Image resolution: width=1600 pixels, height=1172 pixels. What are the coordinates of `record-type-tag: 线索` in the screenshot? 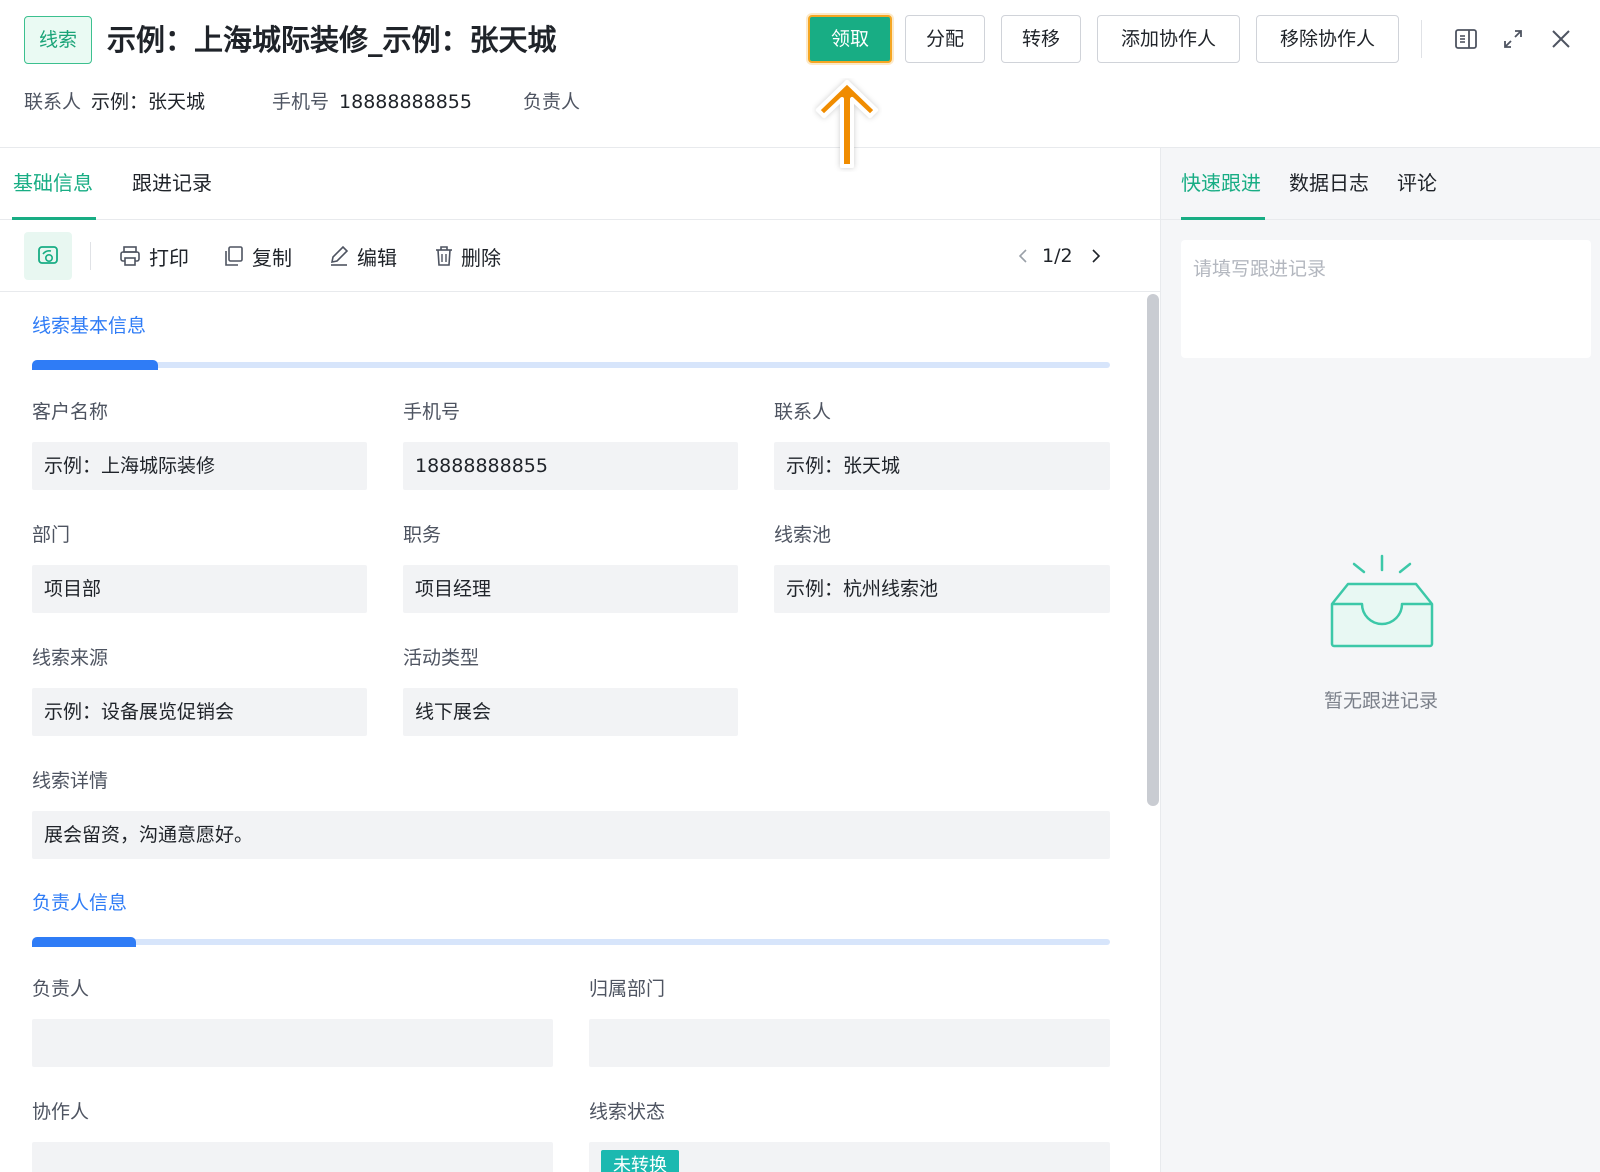 It's located at (58, 40).